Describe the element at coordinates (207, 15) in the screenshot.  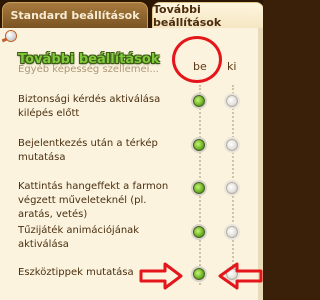
I see `tab-more-settings: További beállítások` at that location.